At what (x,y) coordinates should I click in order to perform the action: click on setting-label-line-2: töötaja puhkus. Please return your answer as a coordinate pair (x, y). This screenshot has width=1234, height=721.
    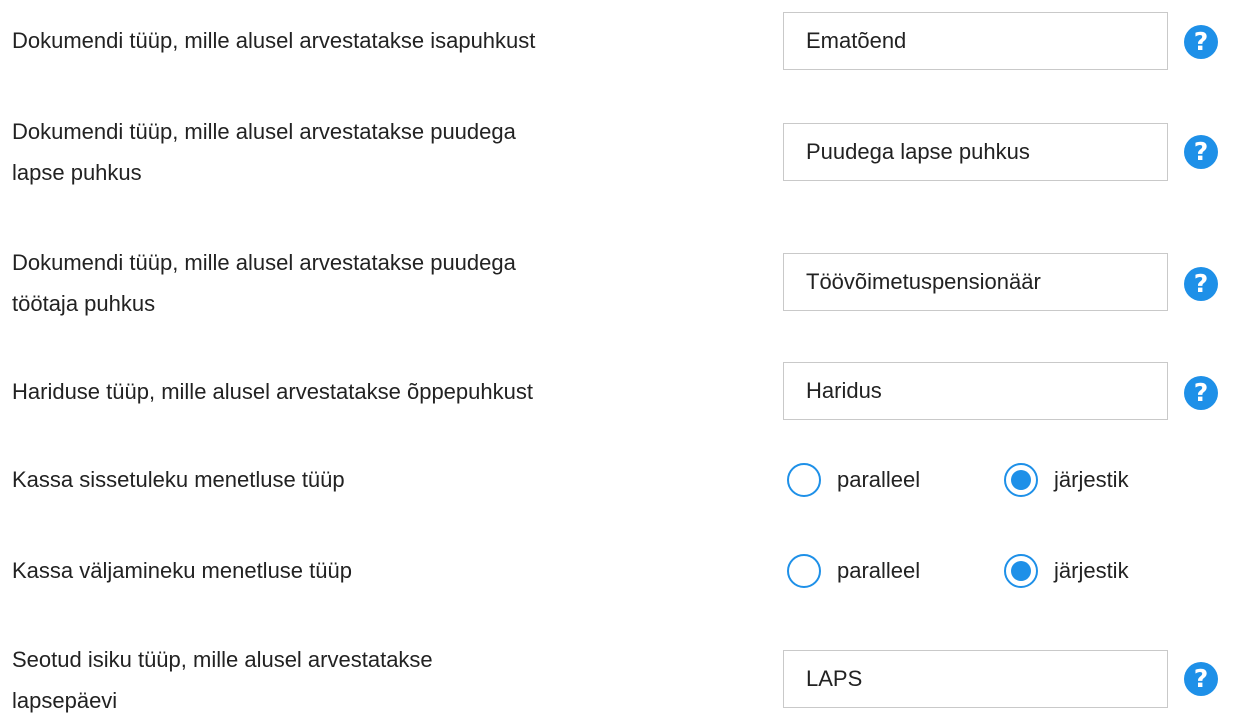
    Looking at the image, I should click on (84, 303).